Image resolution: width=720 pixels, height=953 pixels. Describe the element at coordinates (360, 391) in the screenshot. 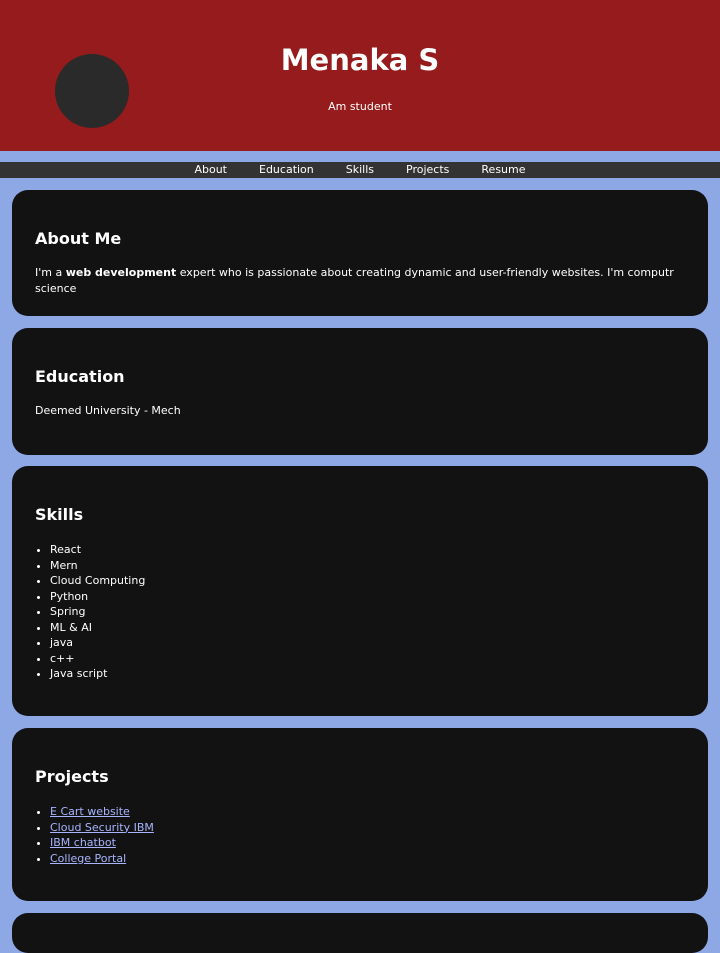

I see `education-section: Education Deemed University - Mech` at that location.